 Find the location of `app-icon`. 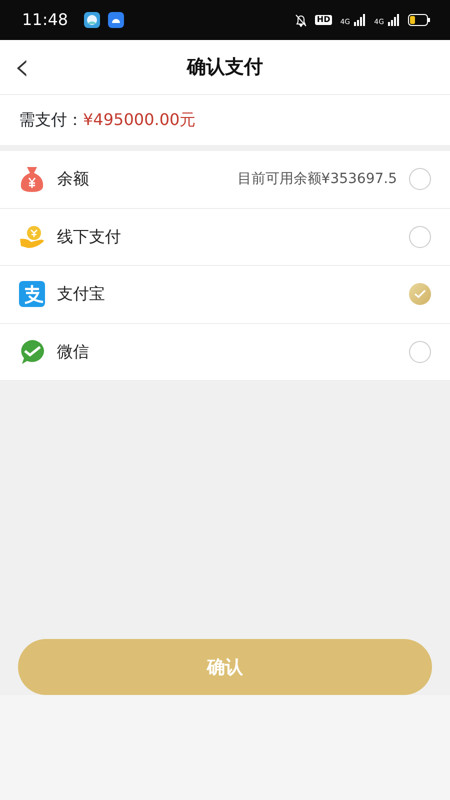

app-icon is located at coordinates (92, 20).